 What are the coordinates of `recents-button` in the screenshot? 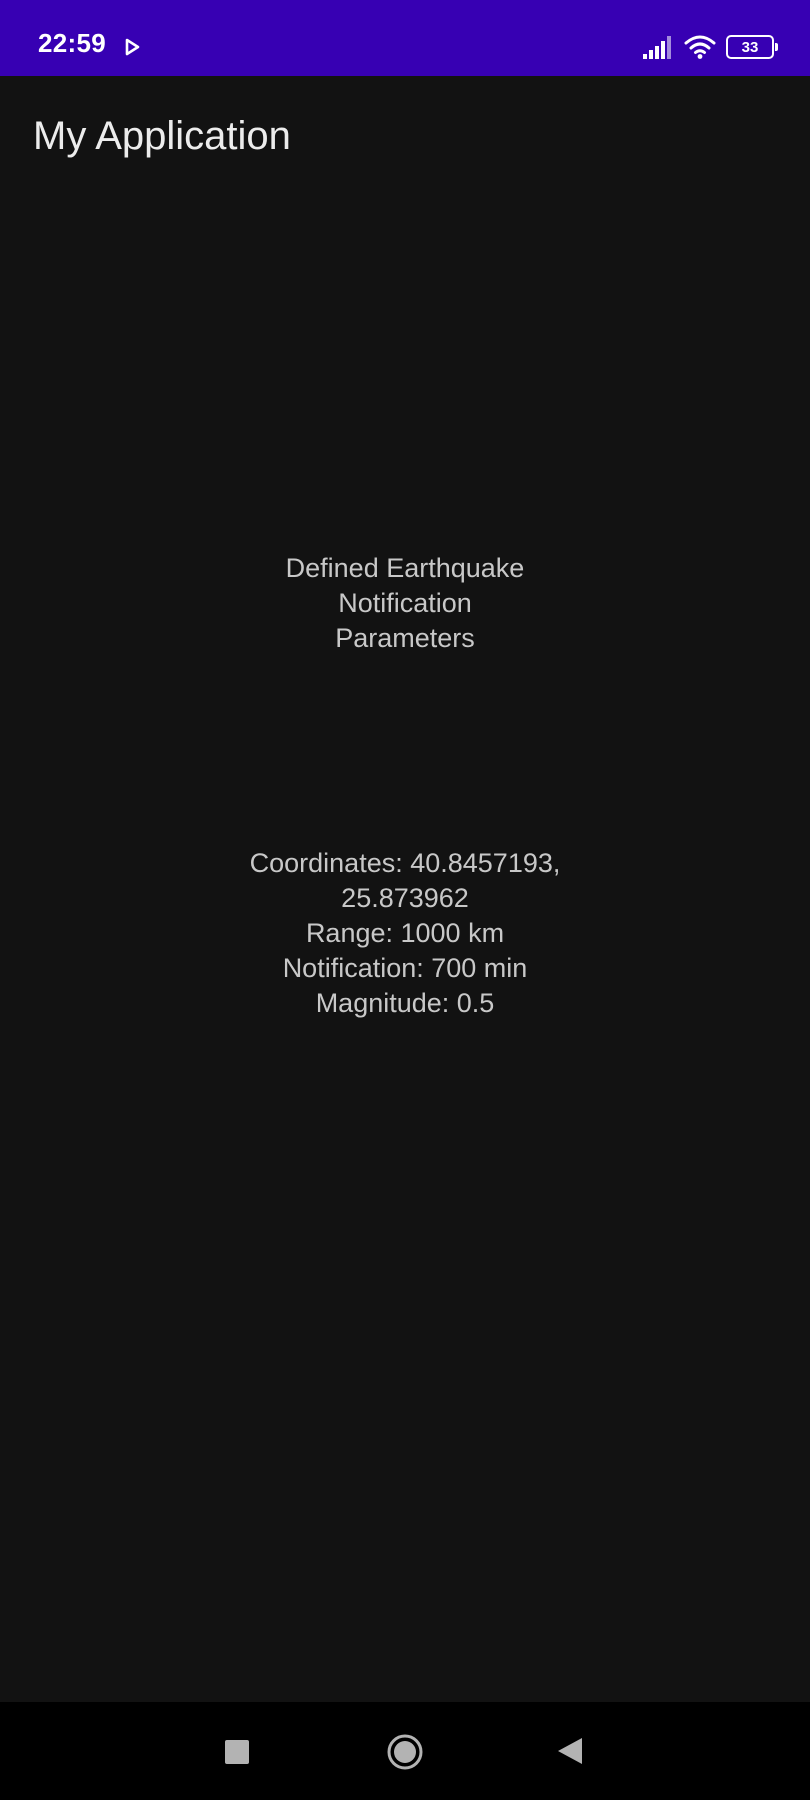 It's located at (237, 1752).